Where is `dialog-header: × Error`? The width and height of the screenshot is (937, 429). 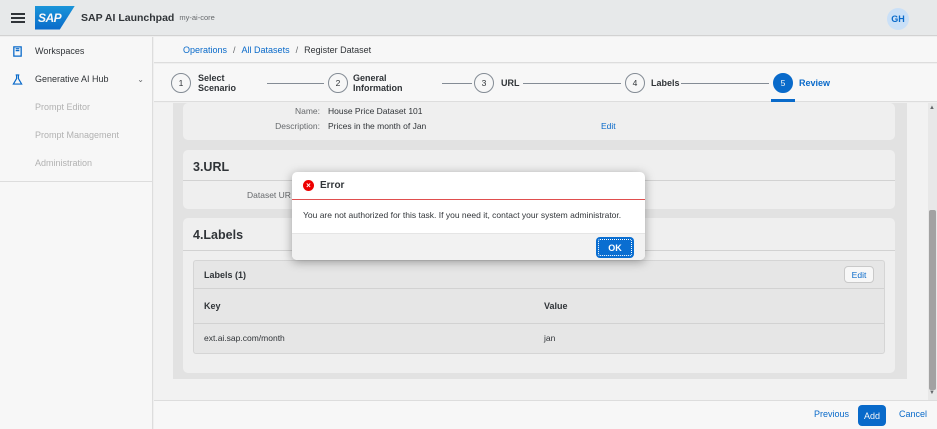
dialog-header: × Error is located at coordinates (468, 186).